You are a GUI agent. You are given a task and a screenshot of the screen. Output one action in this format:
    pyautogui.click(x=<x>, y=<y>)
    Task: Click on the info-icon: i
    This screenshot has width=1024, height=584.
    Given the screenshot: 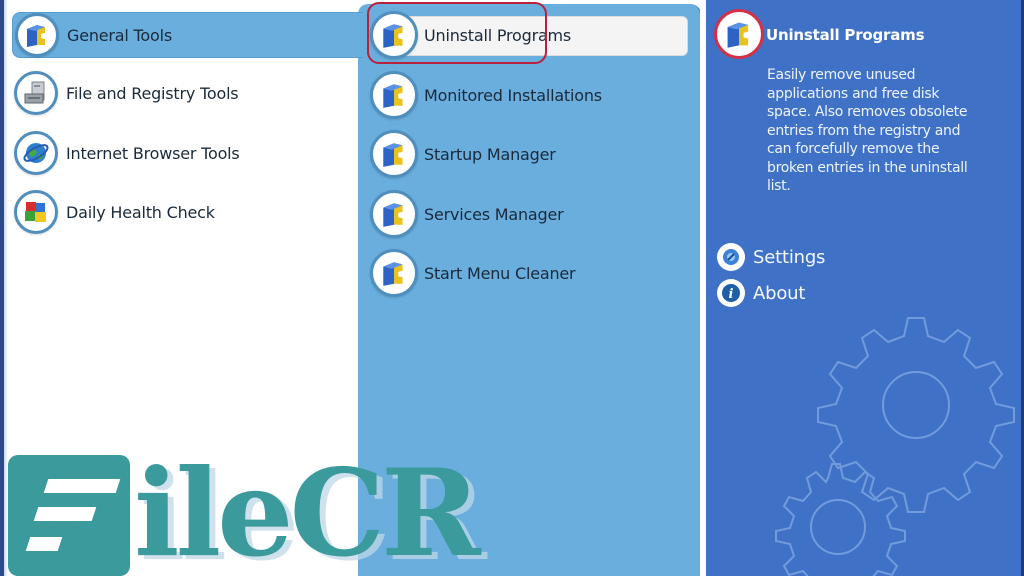 What is the action you would take?
    pyautogui.click(x=731, y=293)
    